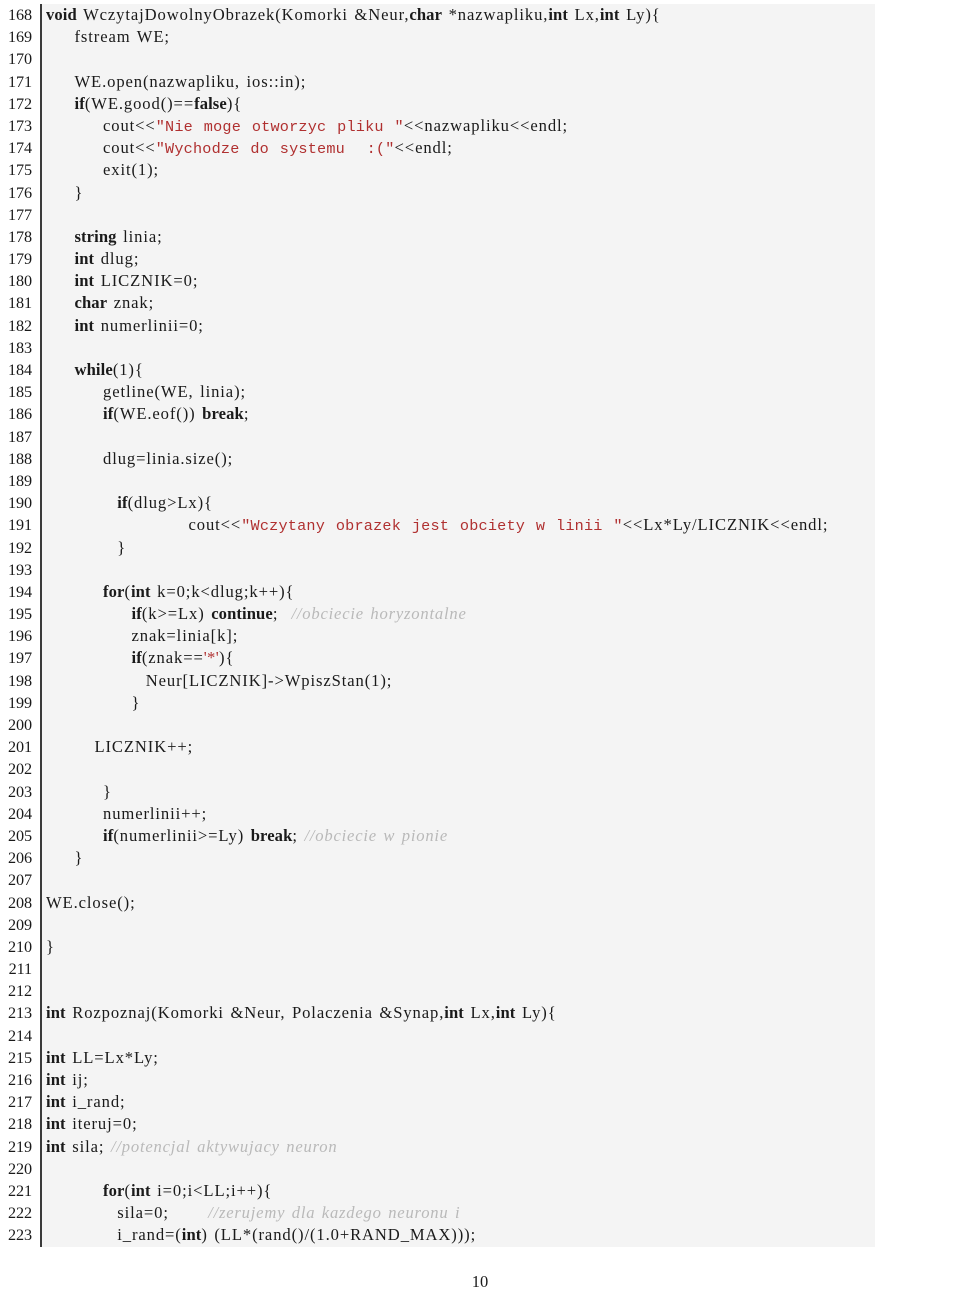 The image size is (960, 1296). I want to click on token-id: i_rand;, so click(95, 1102).